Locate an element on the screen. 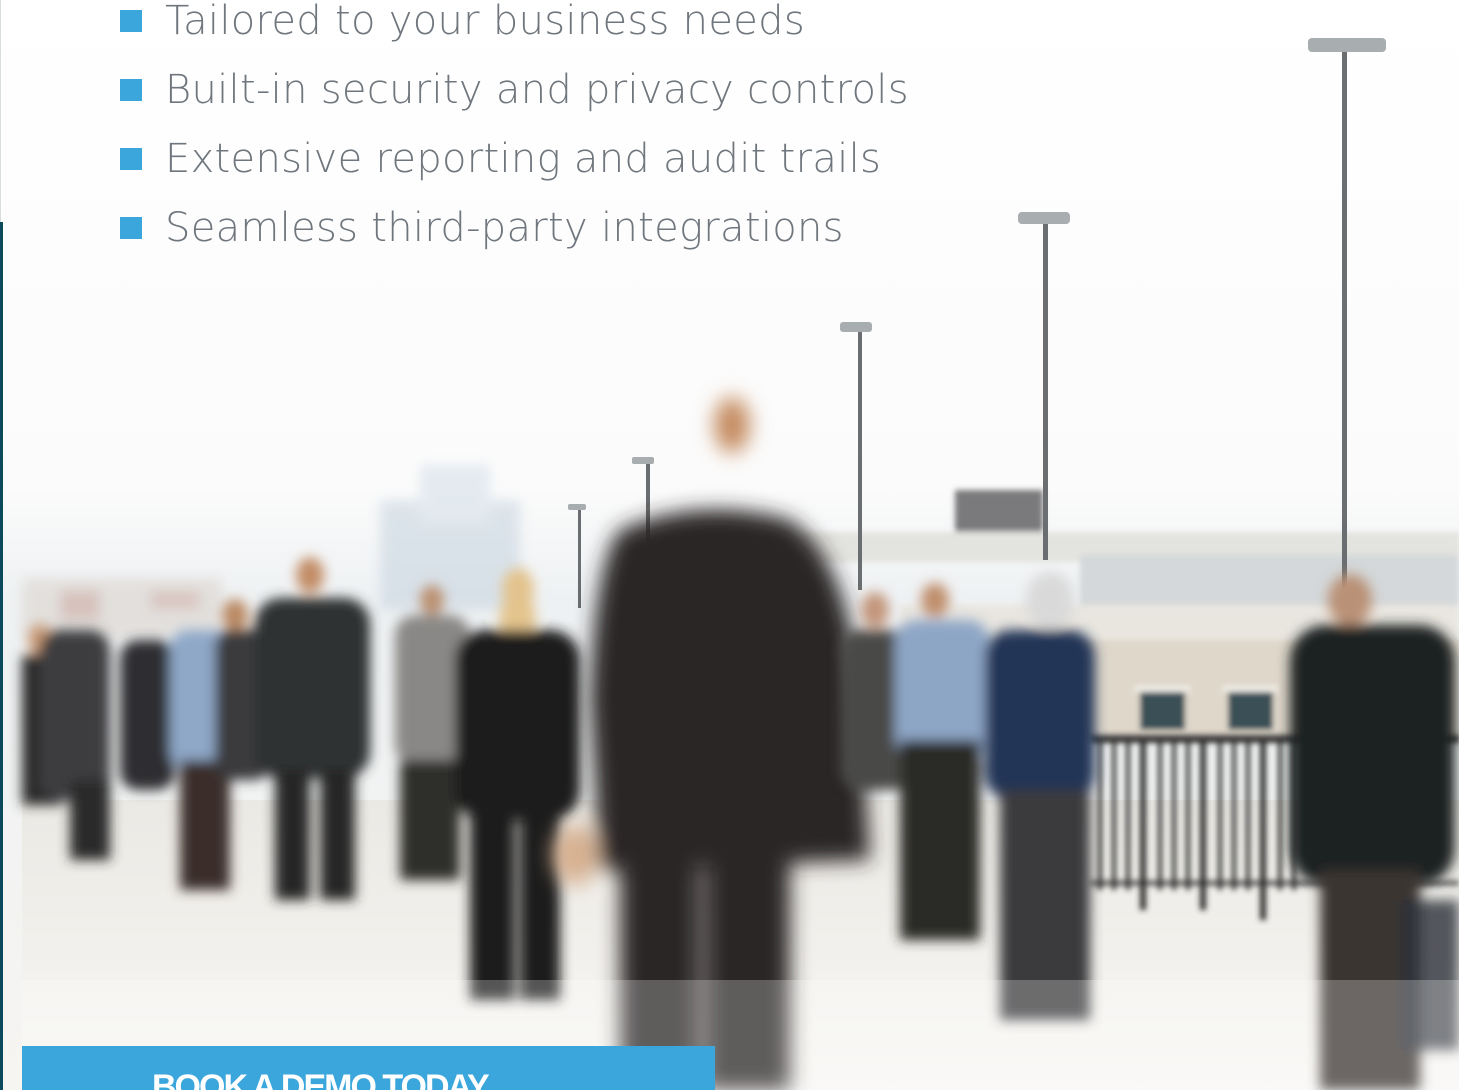 The image size is (1459, 1090). feature-item: Extensive reporting and audit trails is located at coordinates (520, 158).